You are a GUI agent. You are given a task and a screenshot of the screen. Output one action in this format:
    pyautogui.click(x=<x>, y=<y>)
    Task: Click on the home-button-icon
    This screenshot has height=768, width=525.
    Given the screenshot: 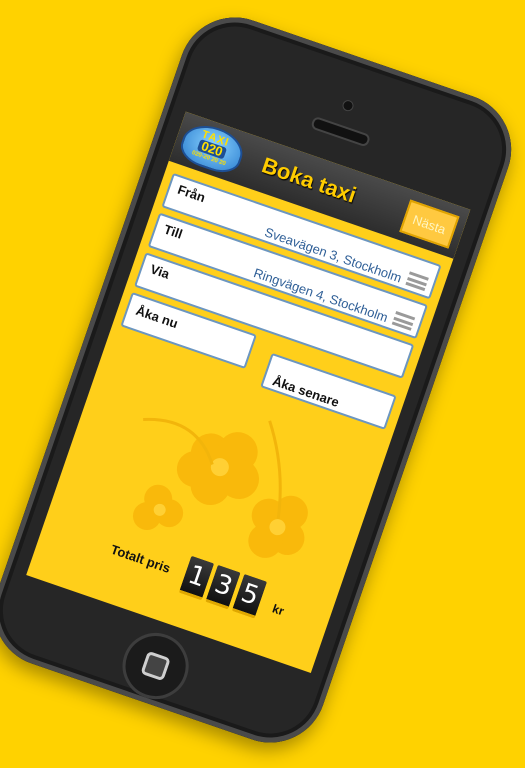 What is the action you would take?
    pyautogui.click(x=155, y=666)
    